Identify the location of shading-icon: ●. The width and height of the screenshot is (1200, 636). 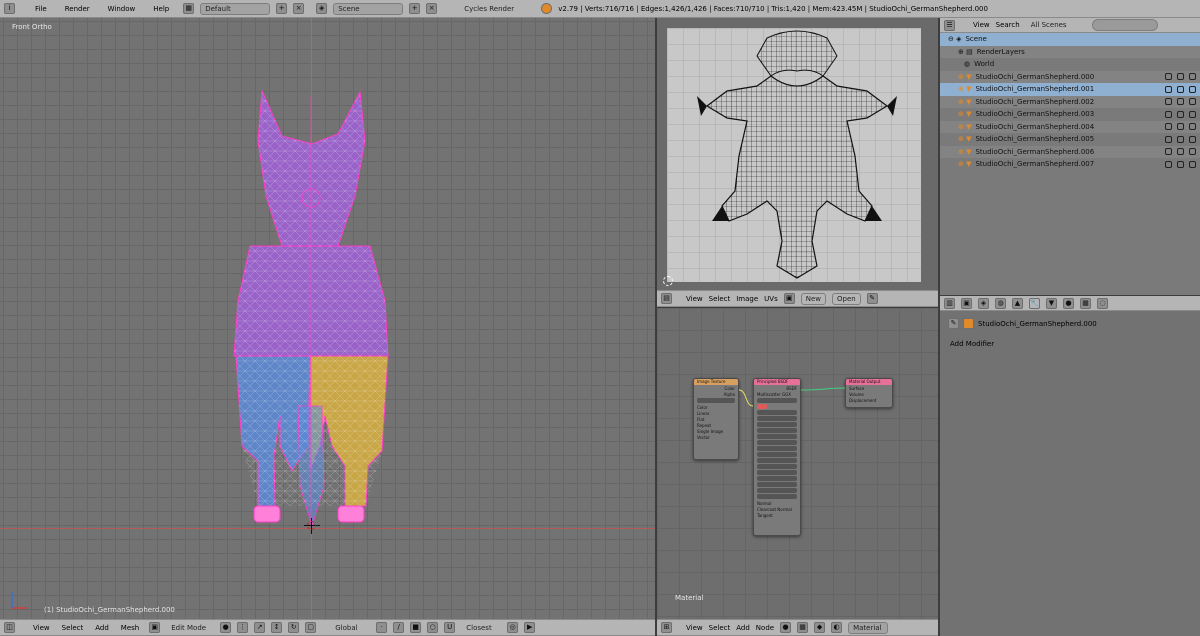
(226, 627).